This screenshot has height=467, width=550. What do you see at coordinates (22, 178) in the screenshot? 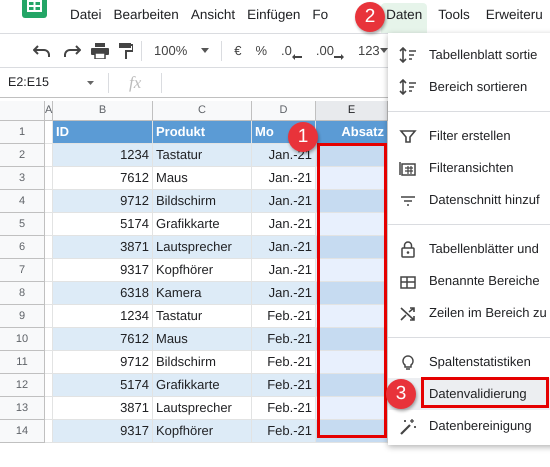
I see `row-header: 3` at bounding box center [22, 178].